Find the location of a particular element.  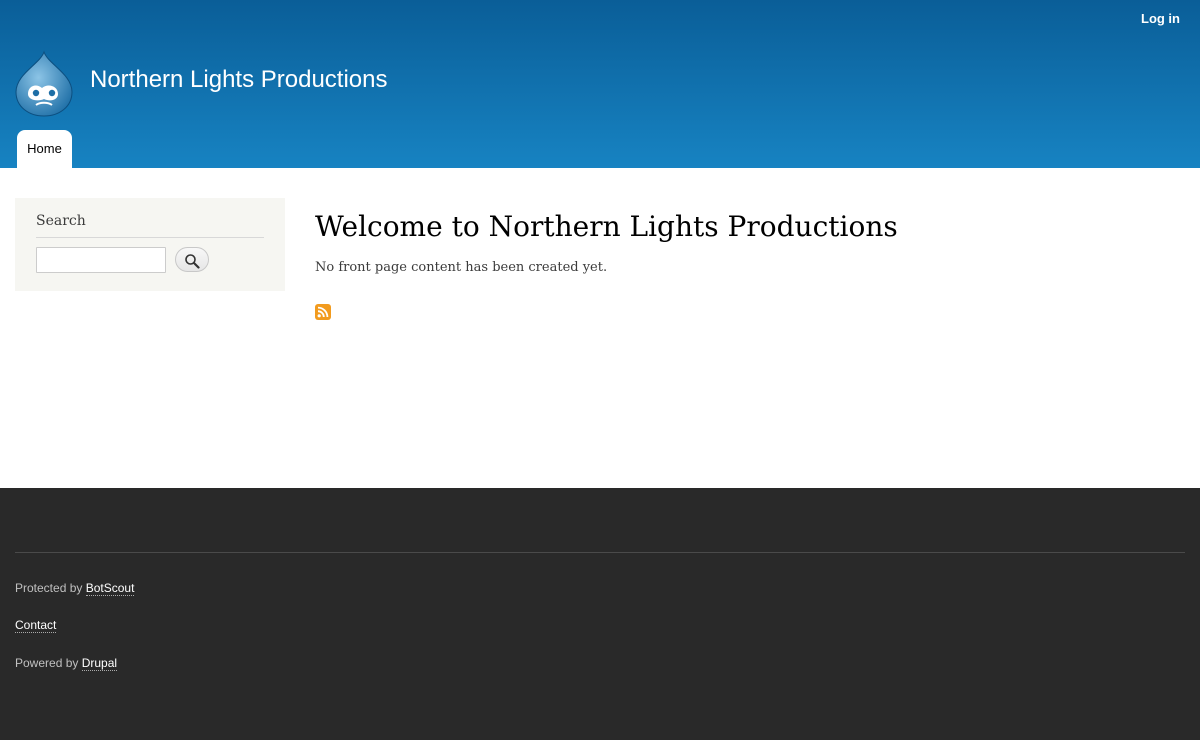

contact-link: Contact is located at coordinates (36, 625).